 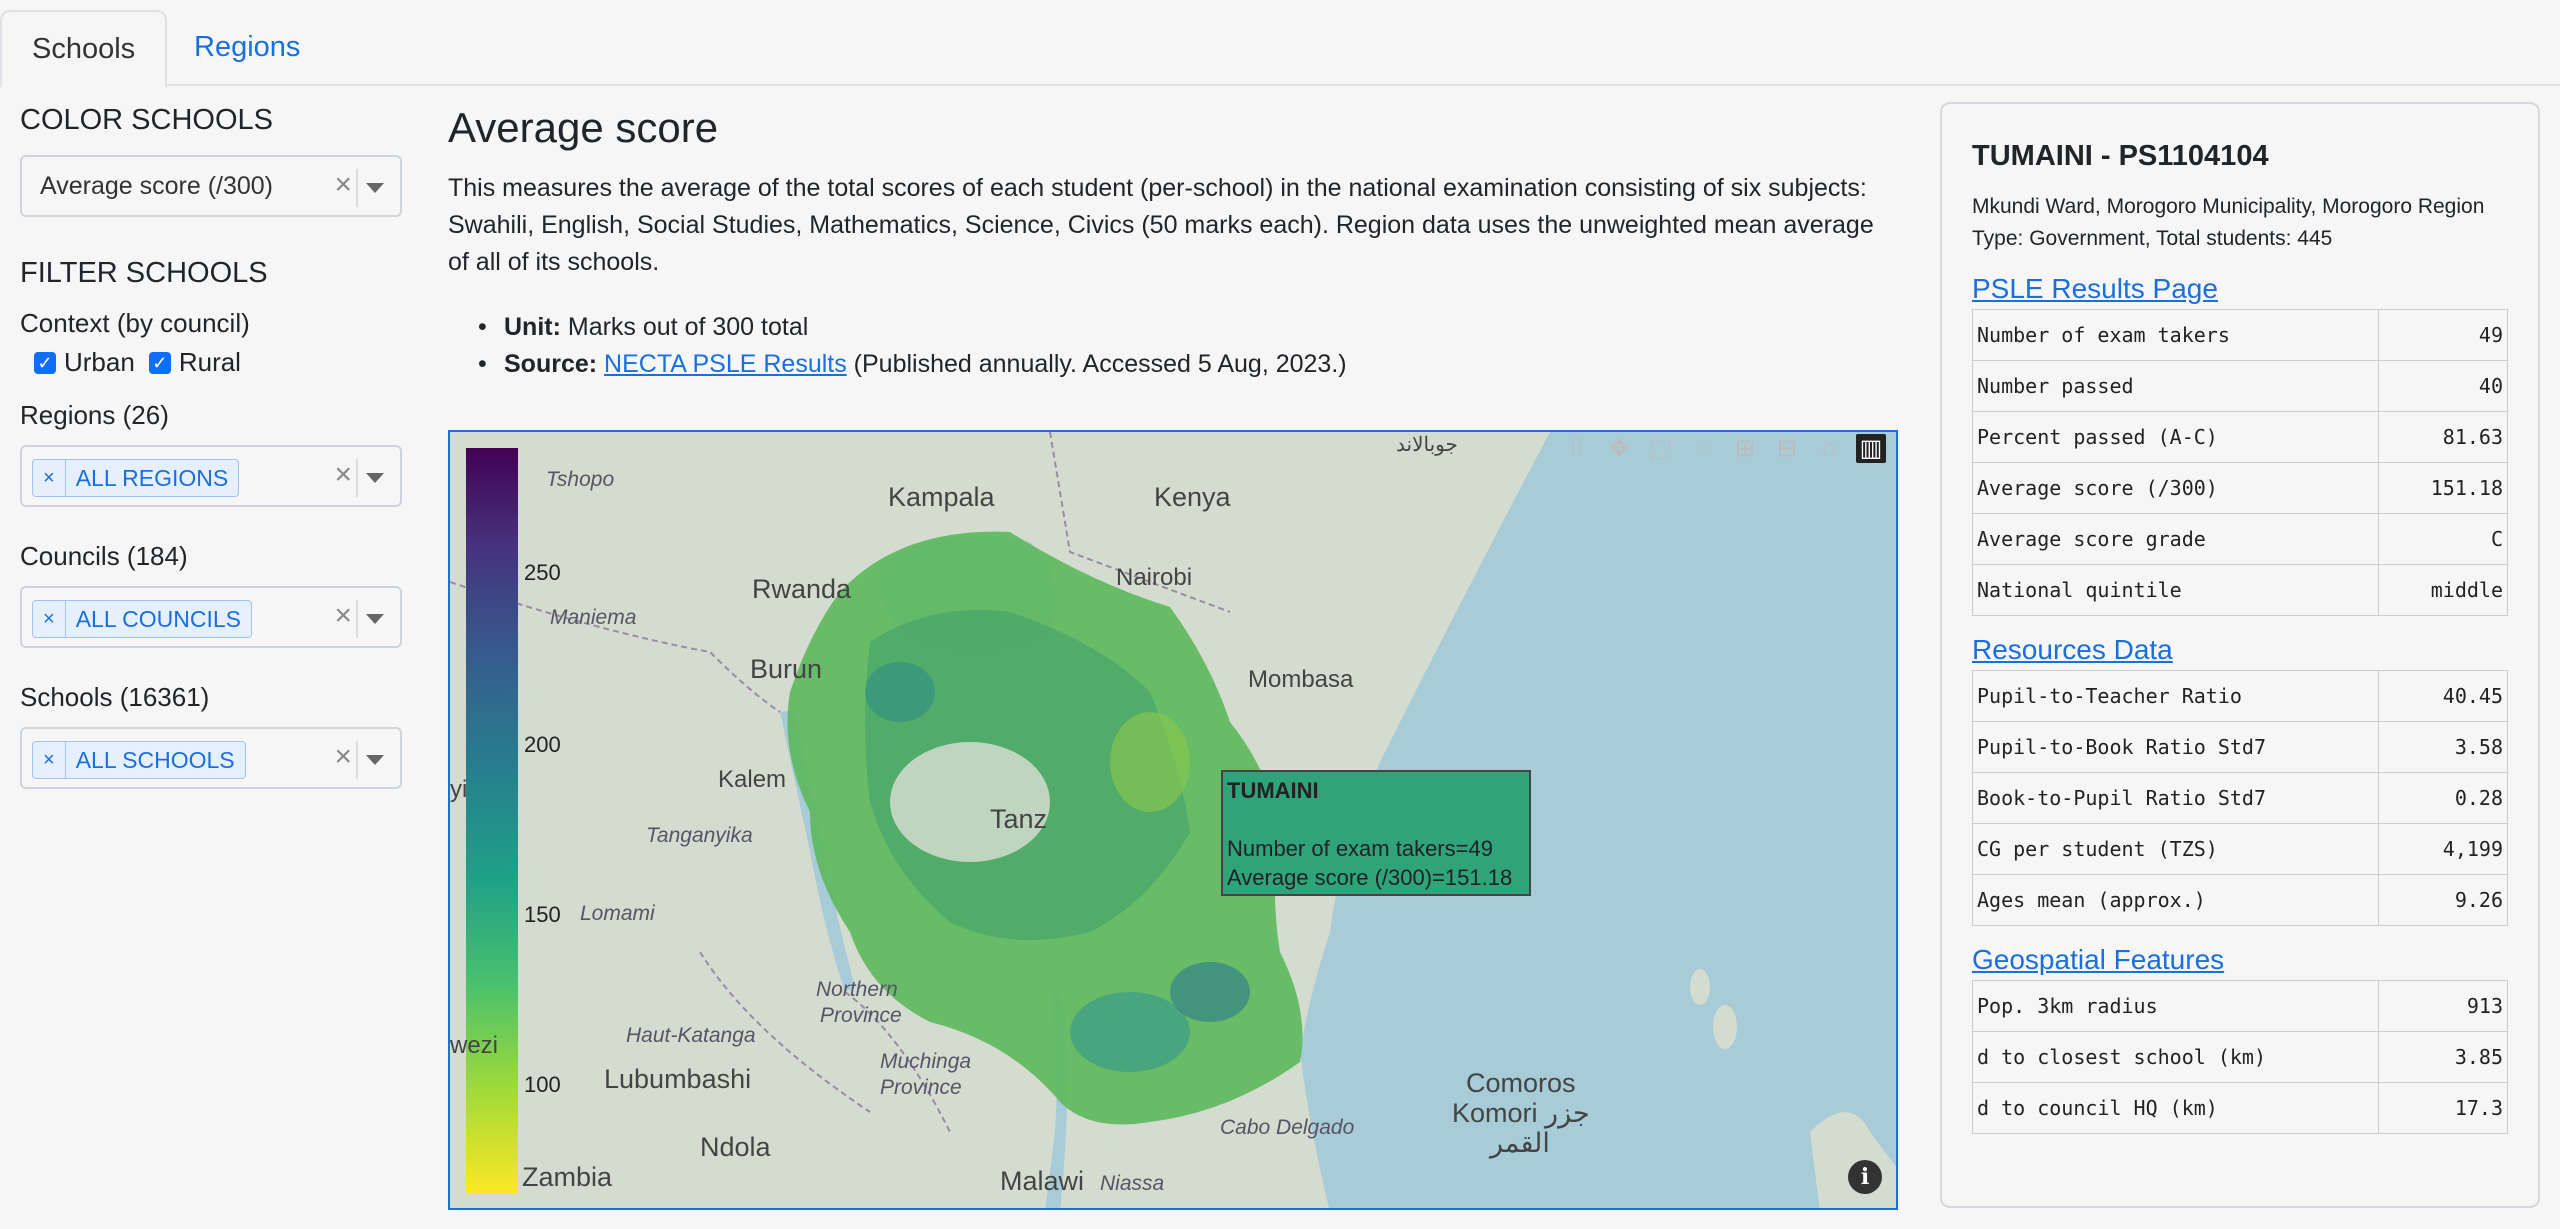 What do you see at coordinates (2443, 798) in the screenshot?
I see `row-value: 0.28` at bounding box center [2443, 798].